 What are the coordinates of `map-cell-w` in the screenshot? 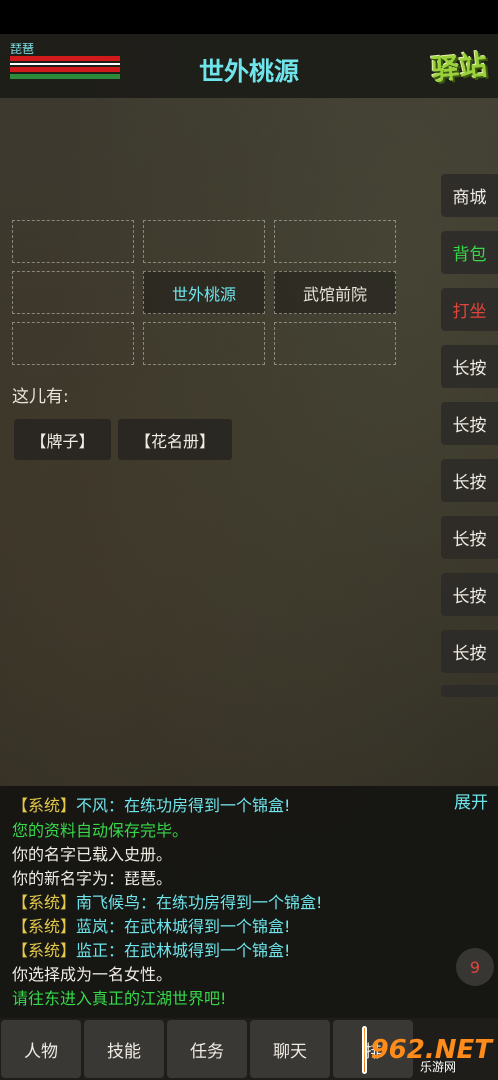 It's located at (73, 292).